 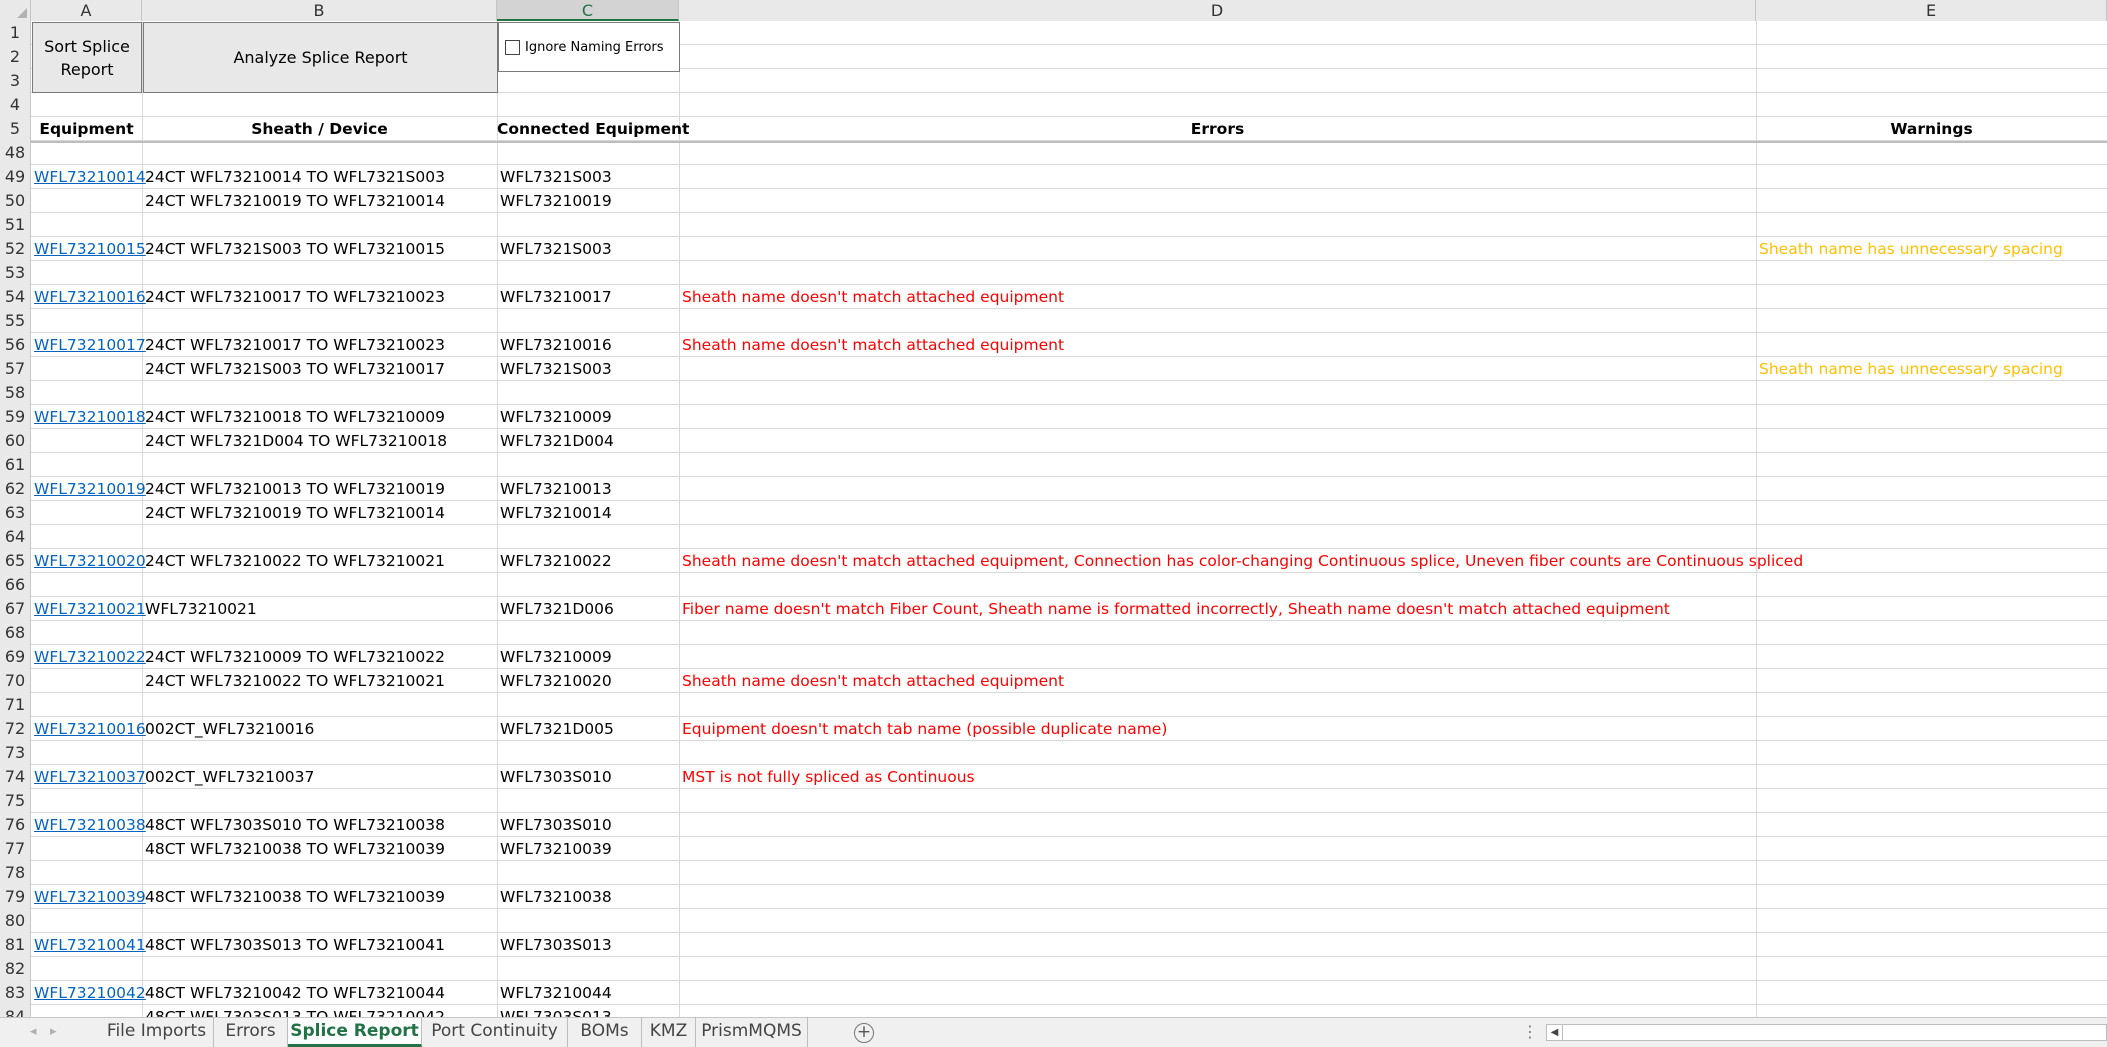 I want to click on row-header: 52, so click(x=15, y=249).